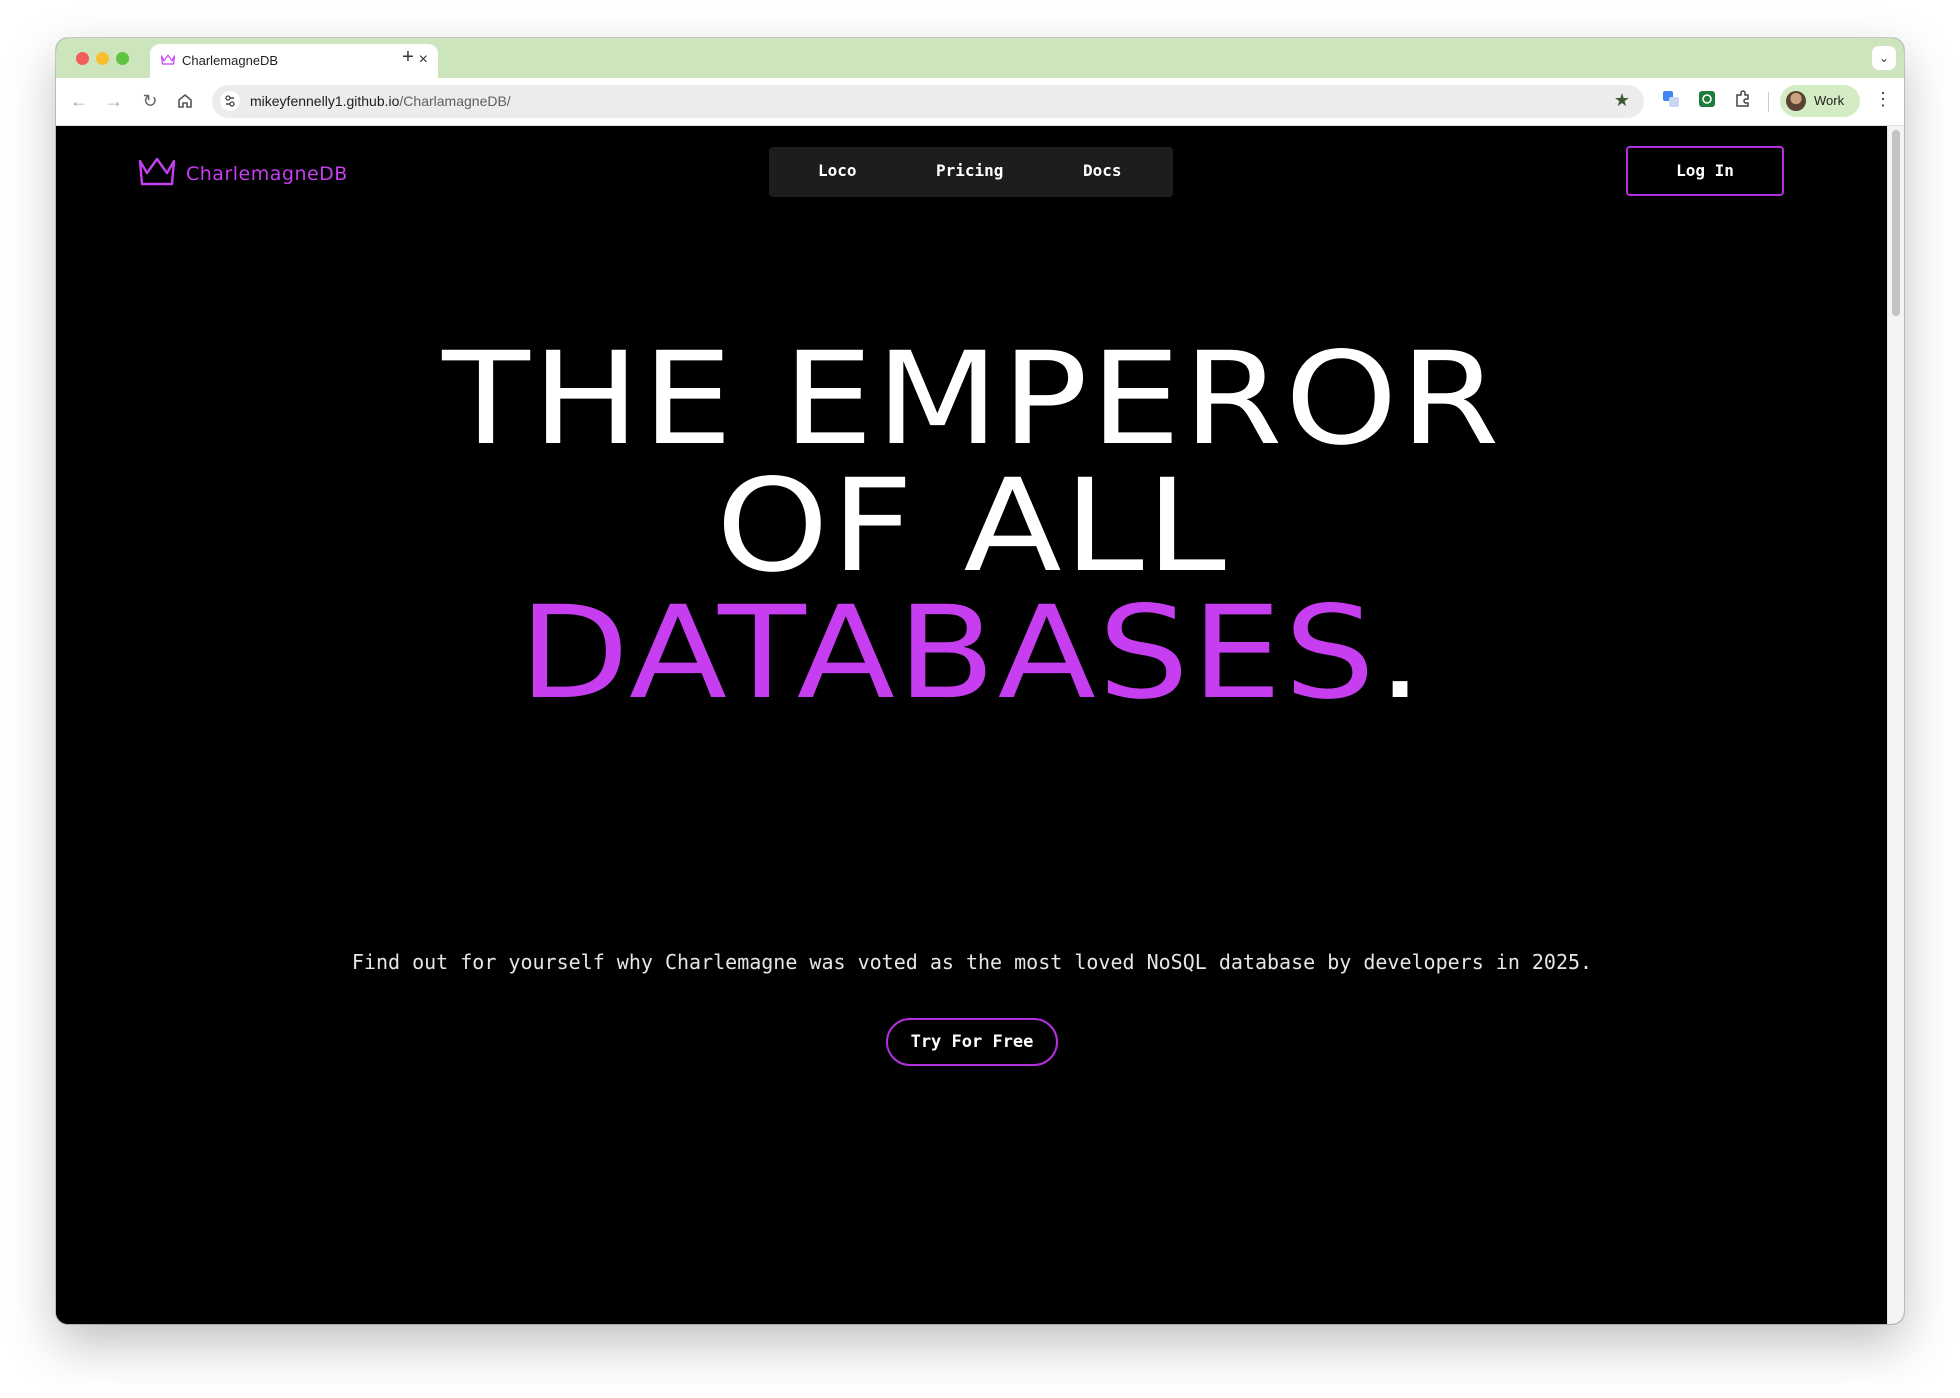 Image resolution: width=1960 pixels, height=1398 pixels. Describe the element at coordinates (122, 58) in the screenshot. I see `maximize-window-button` at that location.